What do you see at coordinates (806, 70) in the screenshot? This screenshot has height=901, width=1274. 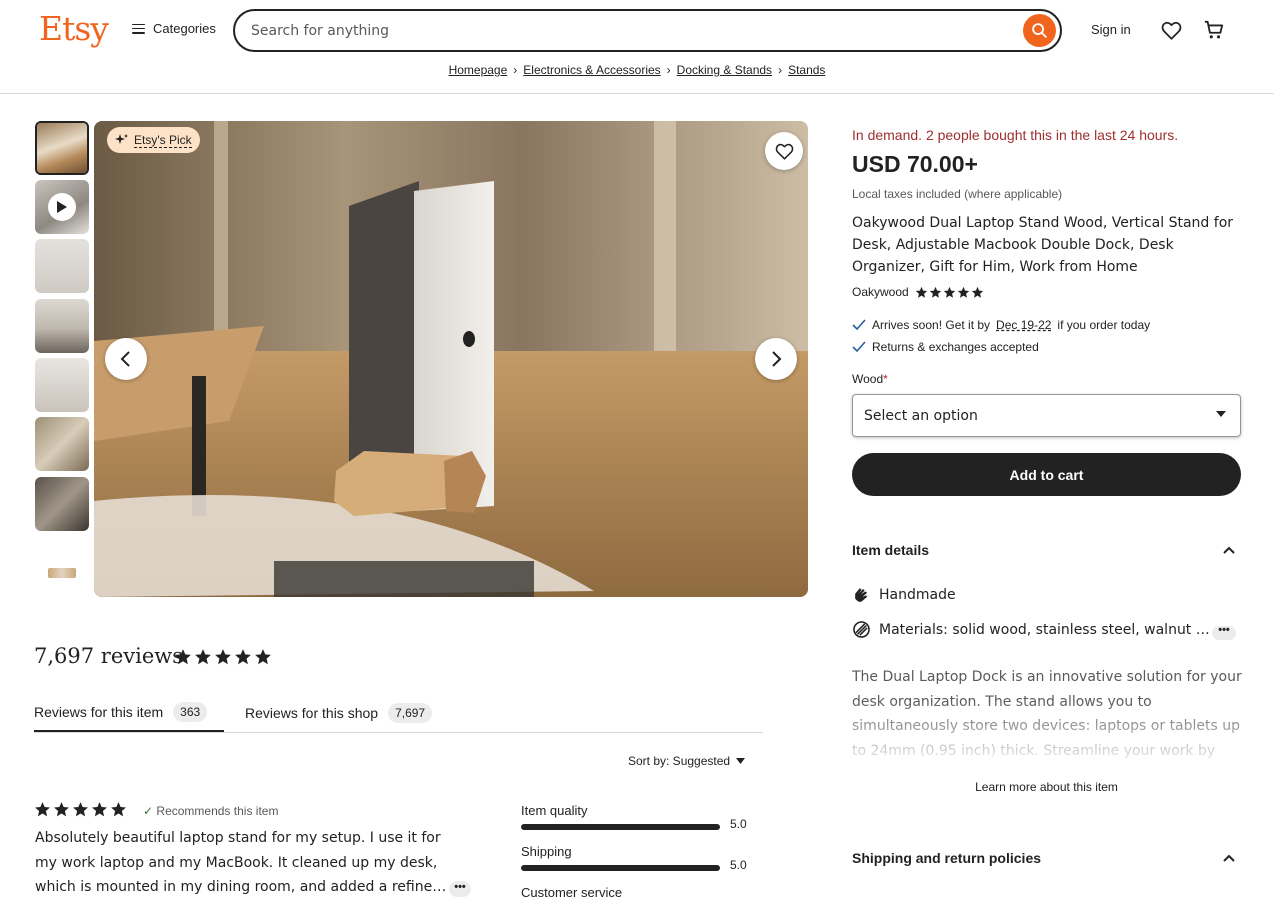 I see `breadcrumb-stands: Stands` at bounding box center [806, 70].